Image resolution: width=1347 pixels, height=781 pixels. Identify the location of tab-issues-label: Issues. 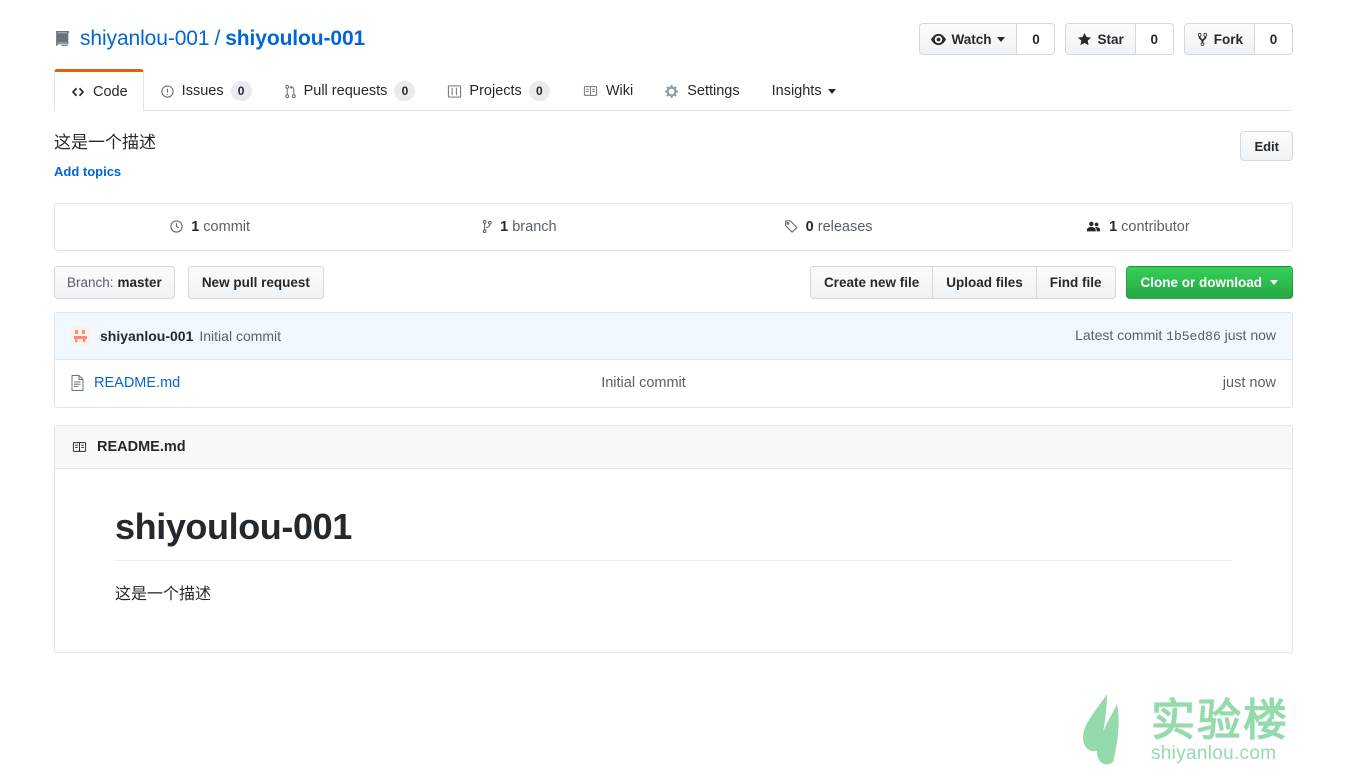
(202, 91).